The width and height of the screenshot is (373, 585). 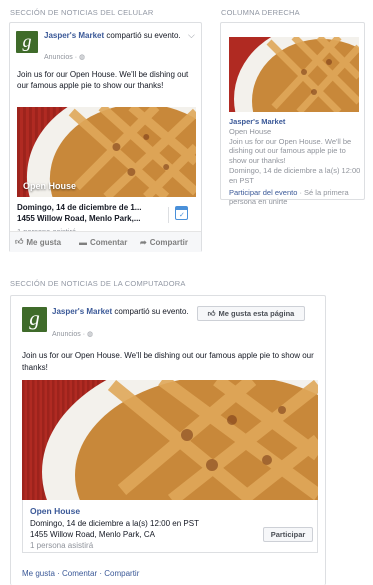 I want to click on desktop-action-links: Me gusta · Comentar · Compartir, so click(x=81, y=573).